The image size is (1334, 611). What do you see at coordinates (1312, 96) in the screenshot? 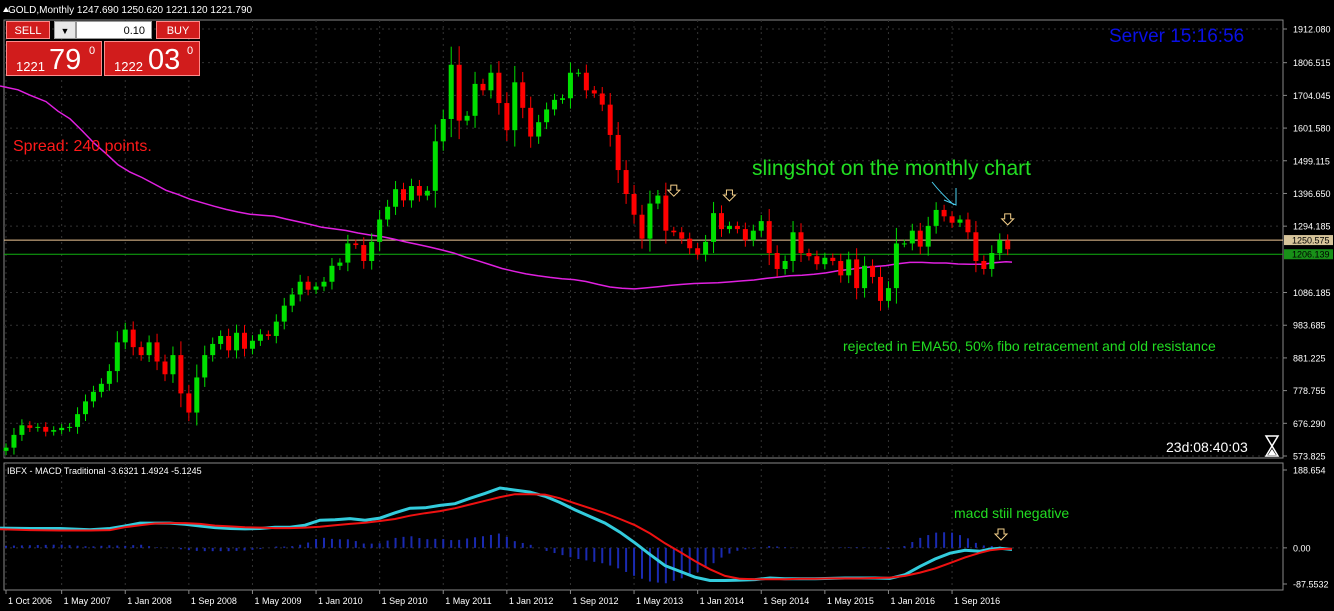
I see `main-y-tick-label: 1704.045` at bounding box center [1312, 96].